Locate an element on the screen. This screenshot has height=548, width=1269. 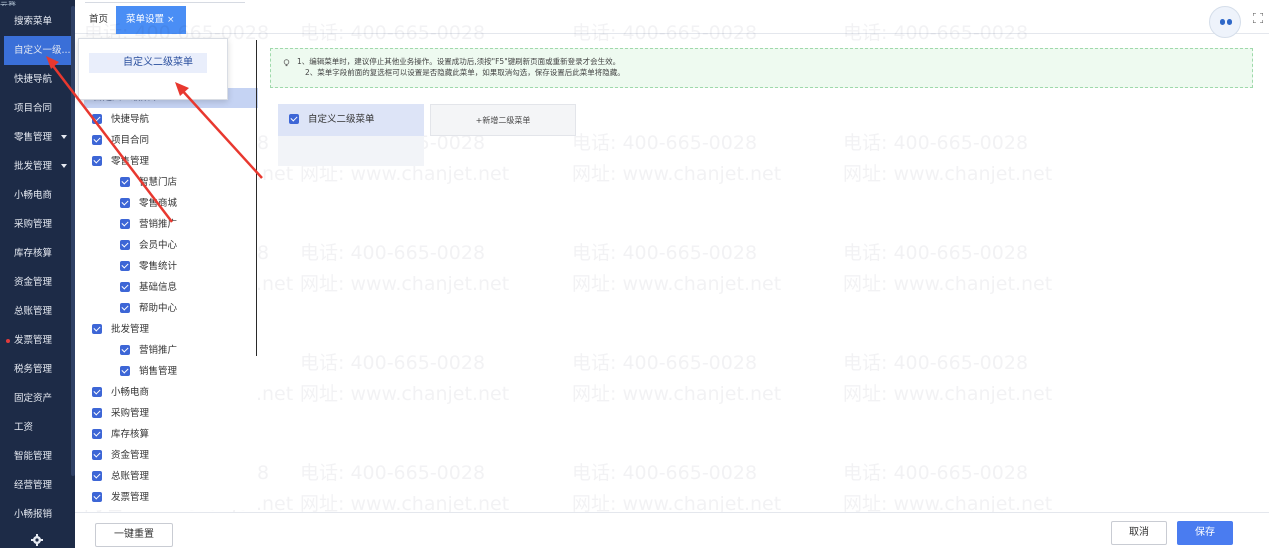
nav-item-reimbursement: 小畅报销 is located at coordinates (37, 514).